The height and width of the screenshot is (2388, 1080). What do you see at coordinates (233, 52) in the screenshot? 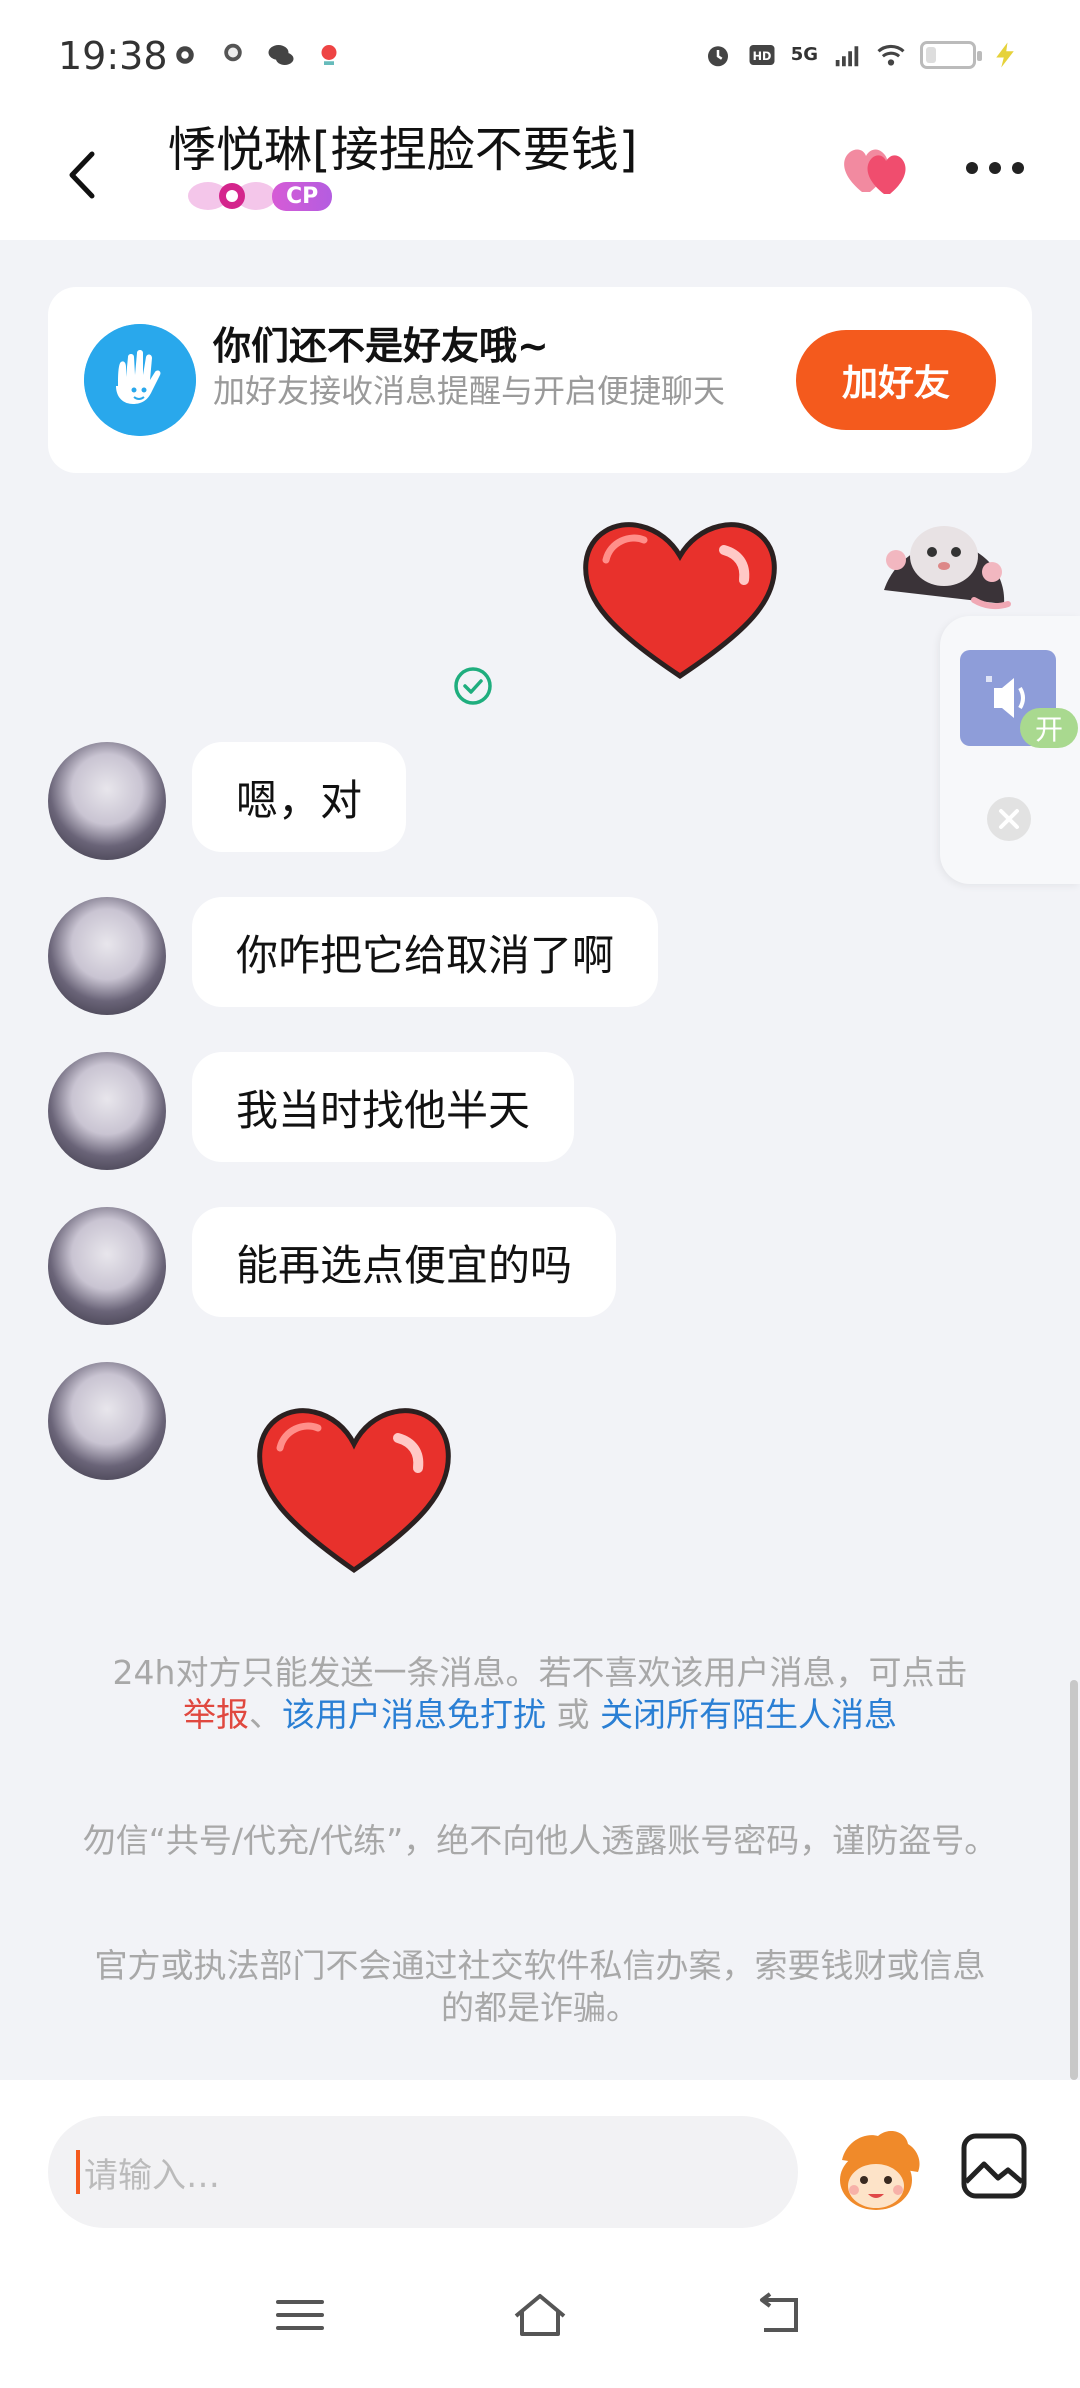
I see `app-notification-icon` at bounding box center [233, 52].